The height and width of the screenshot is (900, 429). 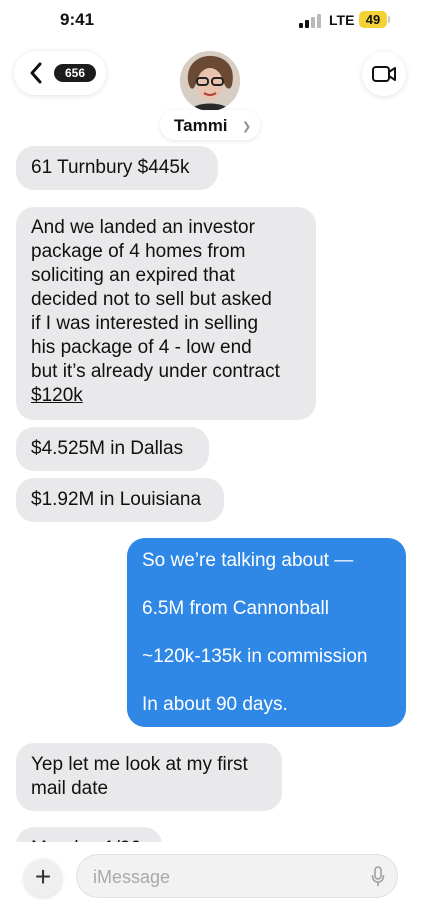 What do you see at coordinates (378, 877) in the screenshot?
I see `microphone-icon` at bounding box center [378, 877].